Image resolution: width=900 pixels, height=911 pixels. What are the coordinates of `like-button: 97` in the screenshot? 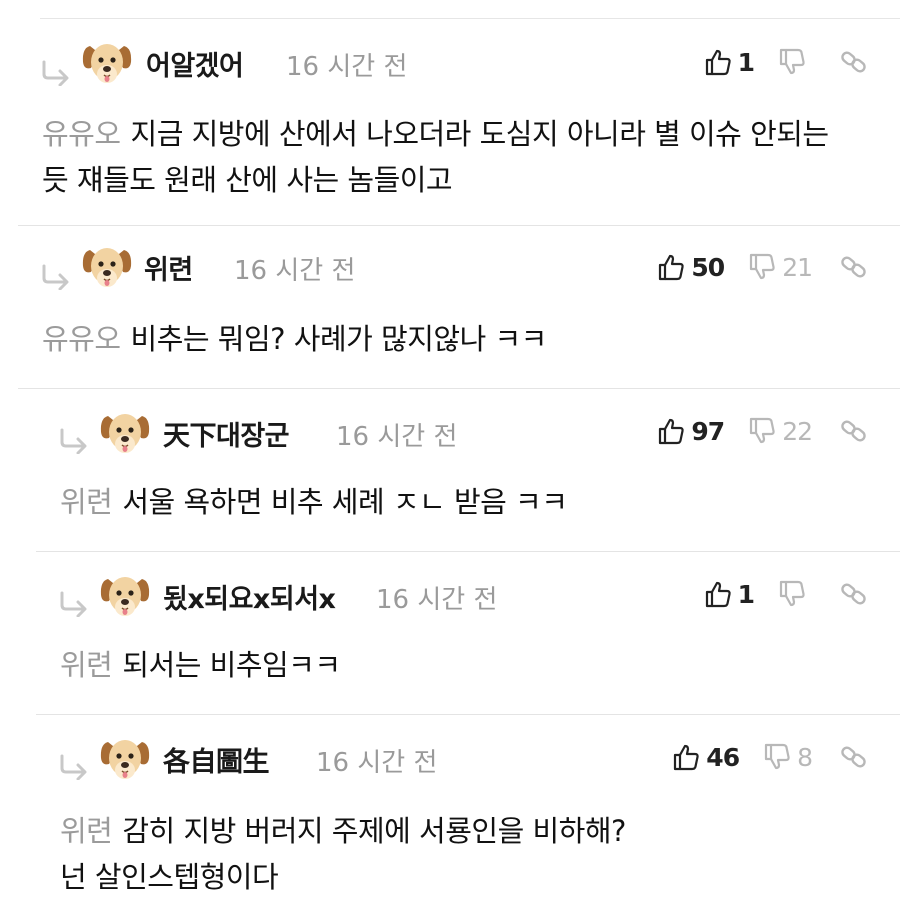 It's located at (691, 431).